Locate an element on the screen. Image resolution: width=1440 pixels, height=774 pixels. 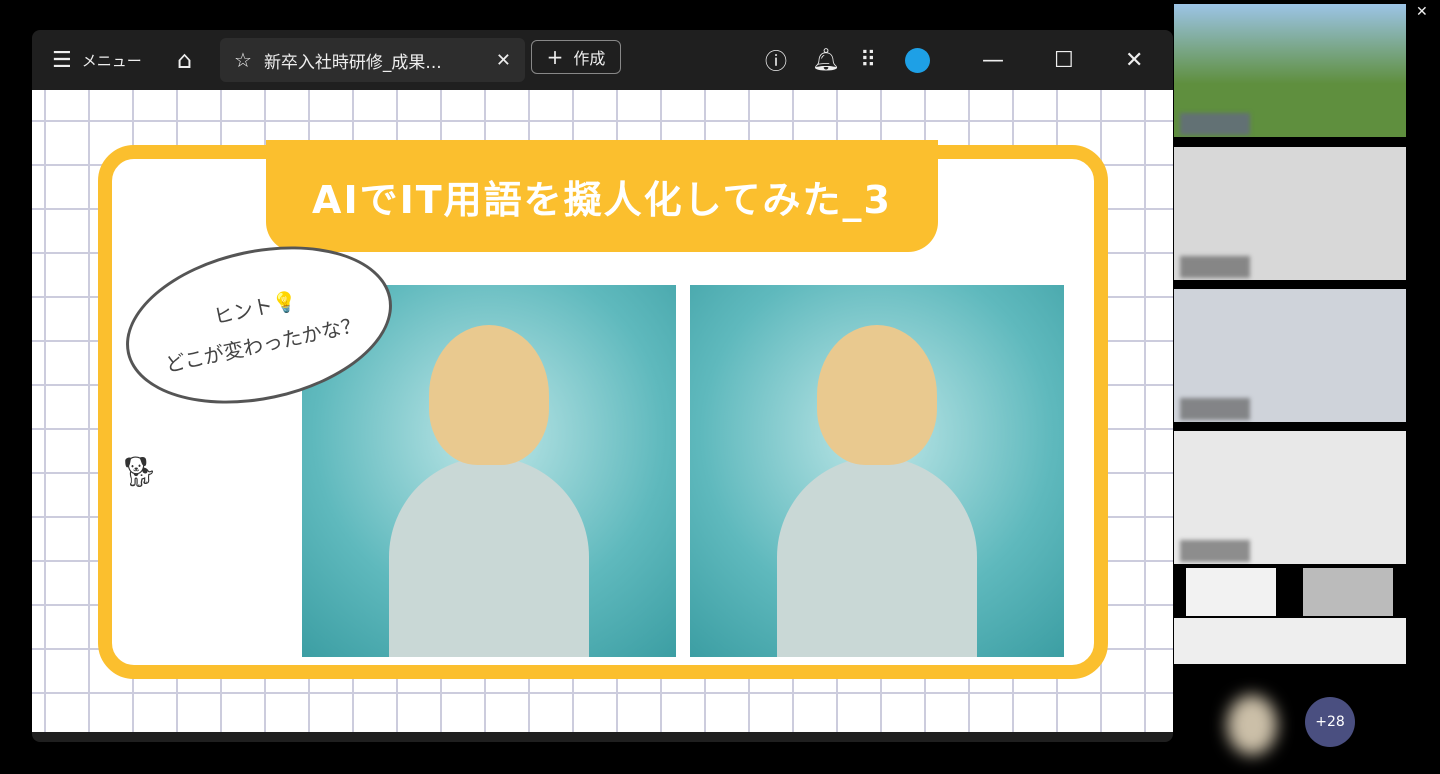
create-button: + 作成 is located at coordinates (576, 57).